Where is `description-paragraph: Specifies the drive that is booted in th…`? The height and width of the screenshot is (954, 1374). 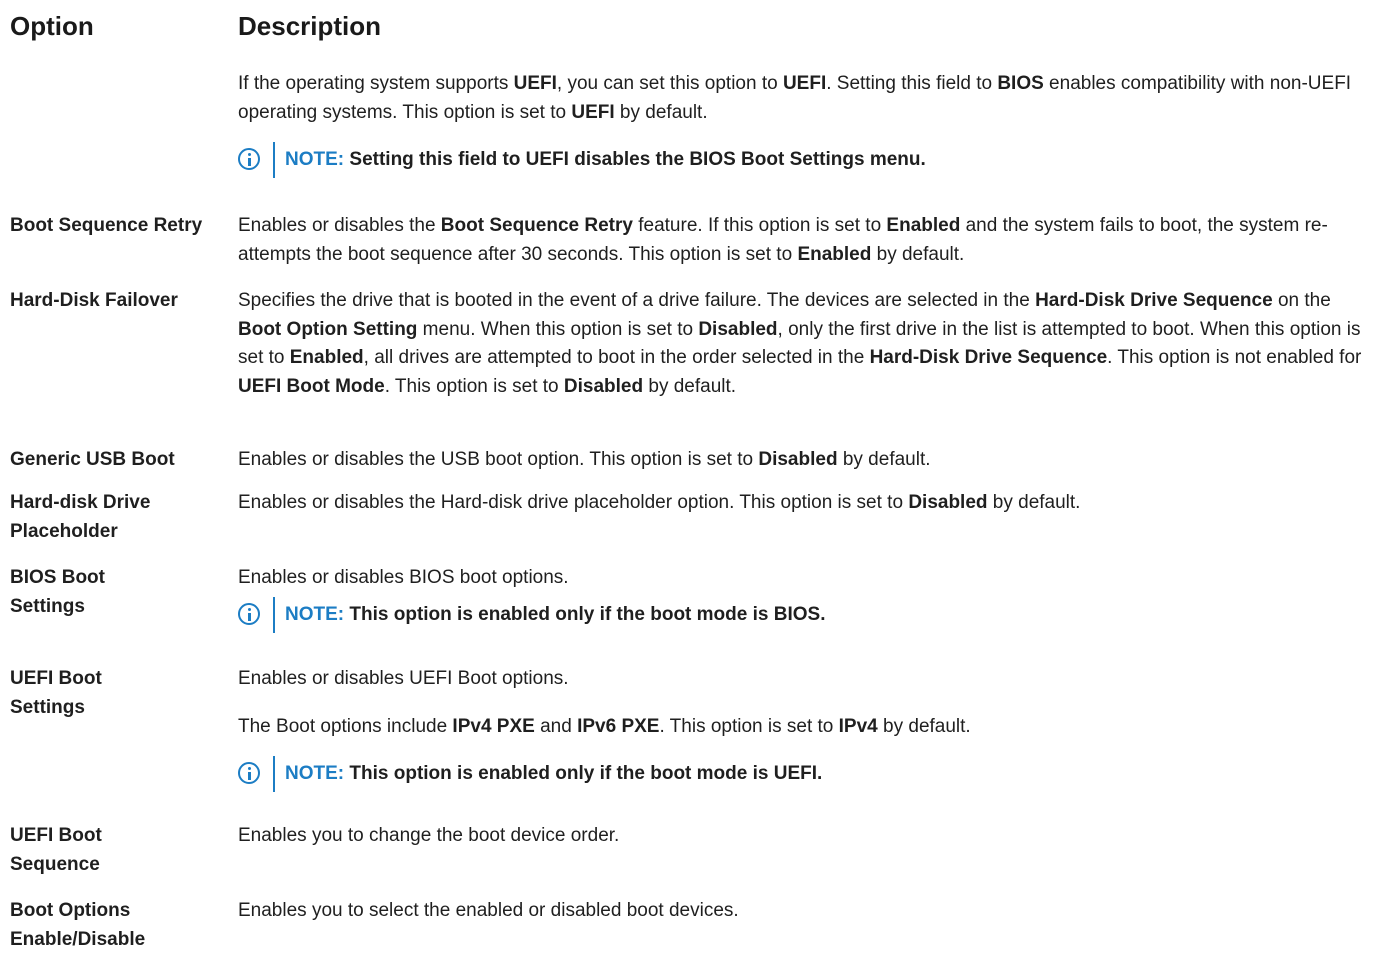
description-paragraph: Specifies the drive that is booted in th… is located at coordinates (805, 344).